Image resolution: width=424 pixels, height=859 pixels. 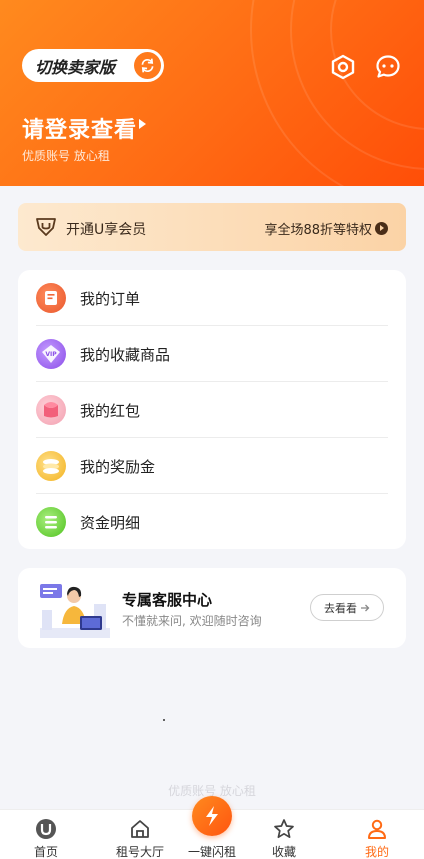 I want to click on login-title: 请登录查看, so click(x=79, y=128).